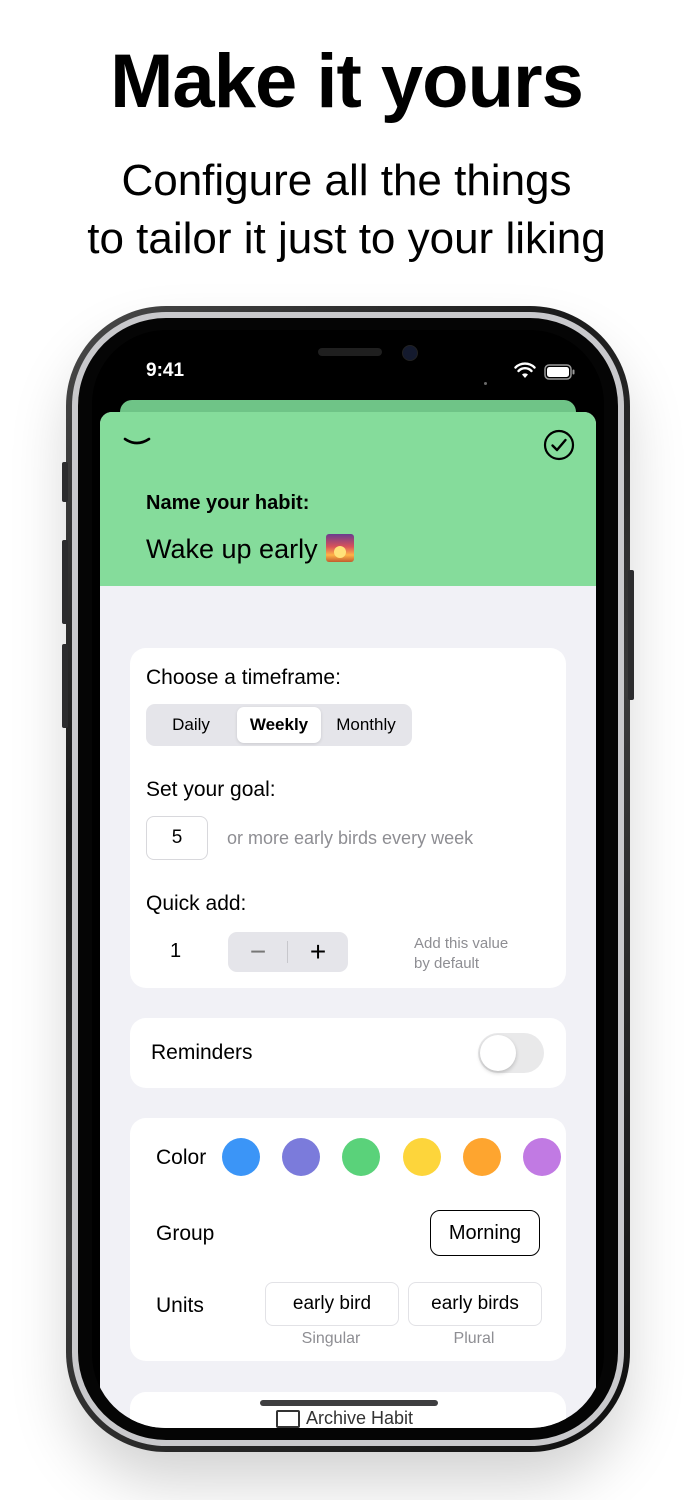  I want to click on timeframe-segmented-control: Daily Weekly Monthly, so click(279, 725).